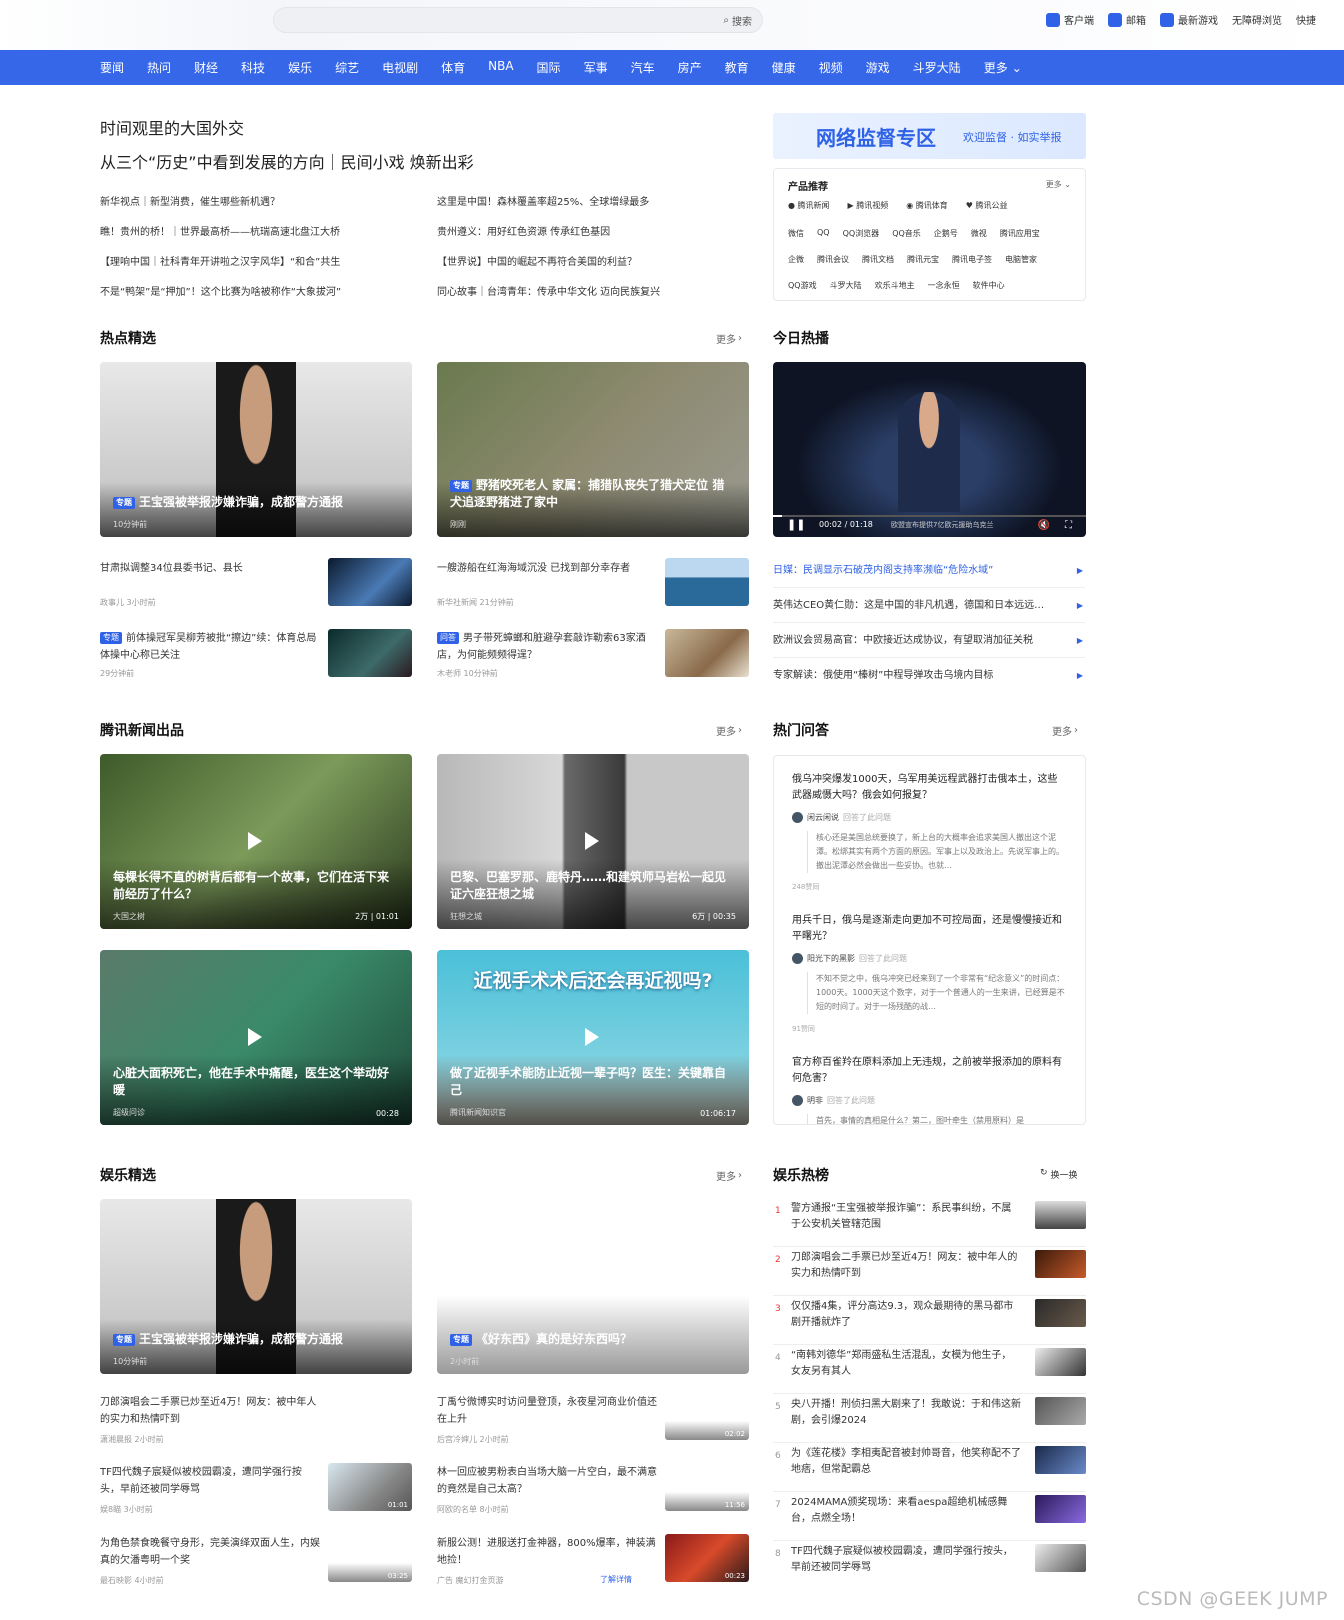 Image resolution: width=1344 pixels, height=1620 pixels. I want to click on qa-more: 更多 ›, so click(1065, 730).